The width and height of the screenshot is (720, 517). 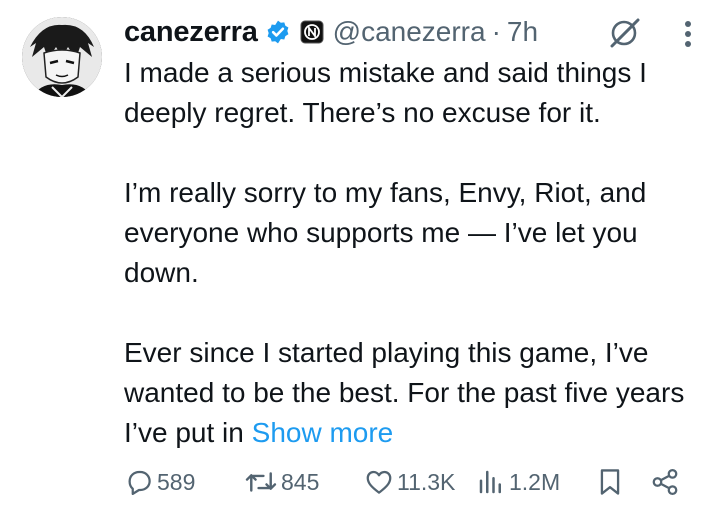 I want to click on views-button: 1.2M, so click(x=518, y=482).